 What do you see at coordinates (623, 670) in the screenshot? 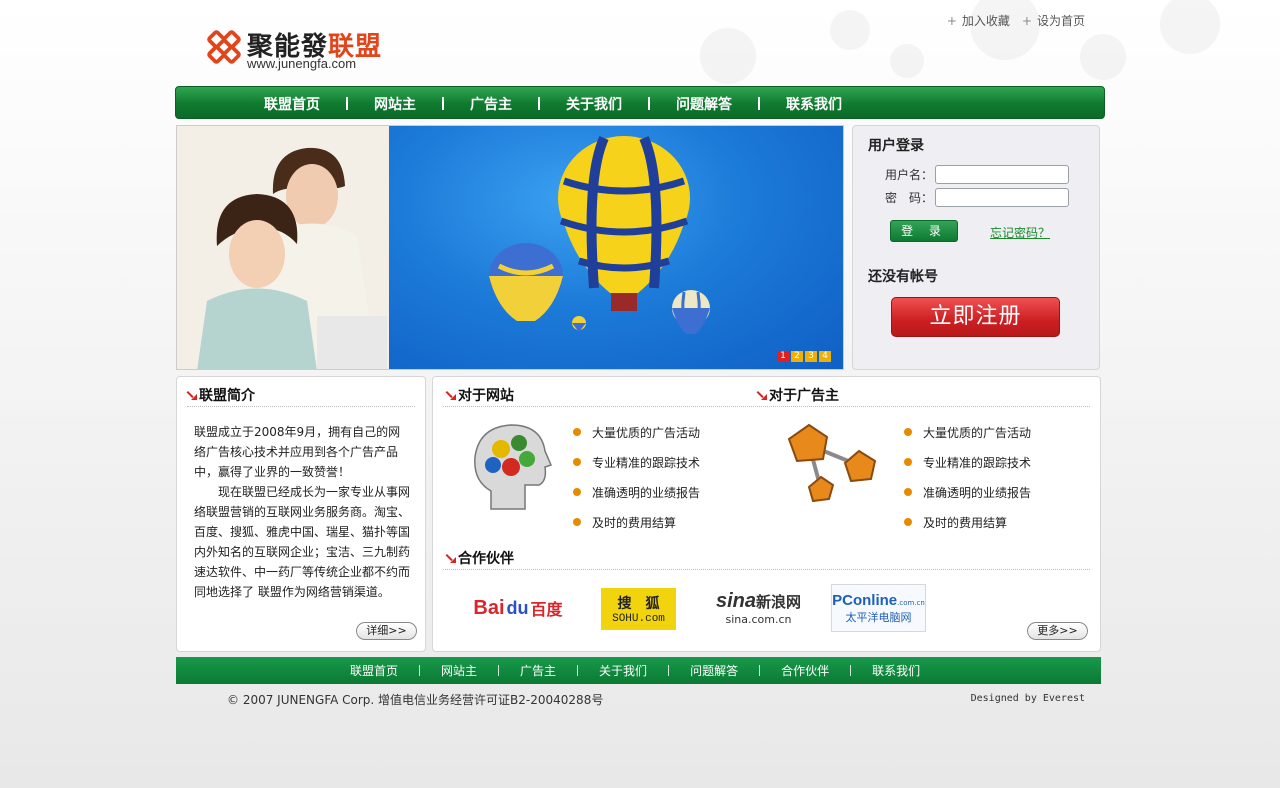
I see `footer-nav-about: 关于我们` at bounding box center [623, 670].